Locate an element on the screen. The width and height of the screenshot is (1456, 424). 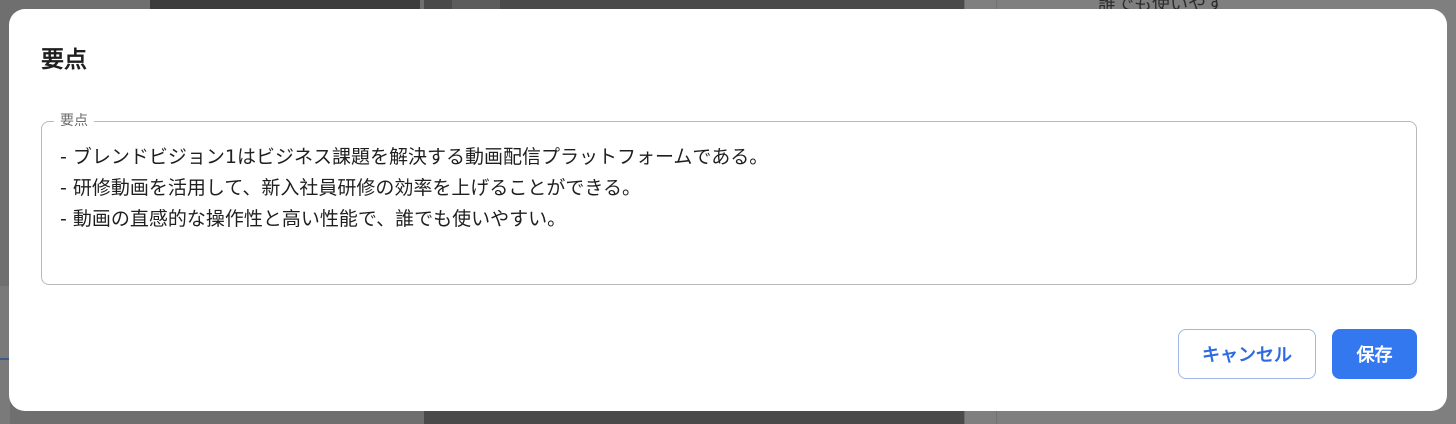
save-button: 保存 is located at coordinates (1374, 354).